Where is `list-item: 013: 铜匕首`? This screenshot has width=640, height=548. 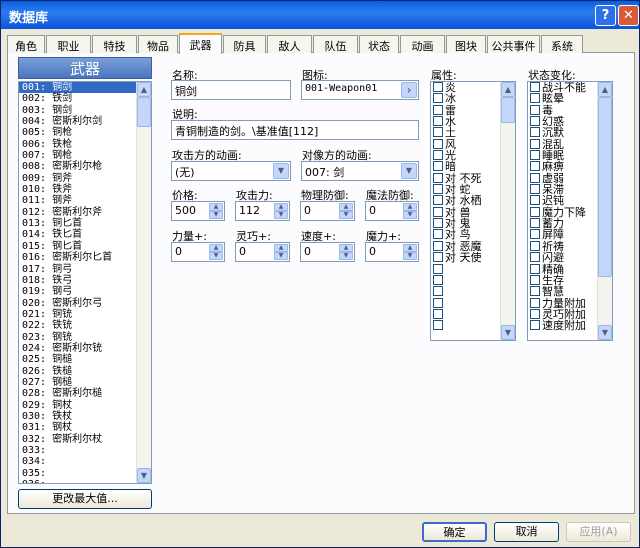 list-item: 013: 铜匕首 is located at coordinates (85, 223).